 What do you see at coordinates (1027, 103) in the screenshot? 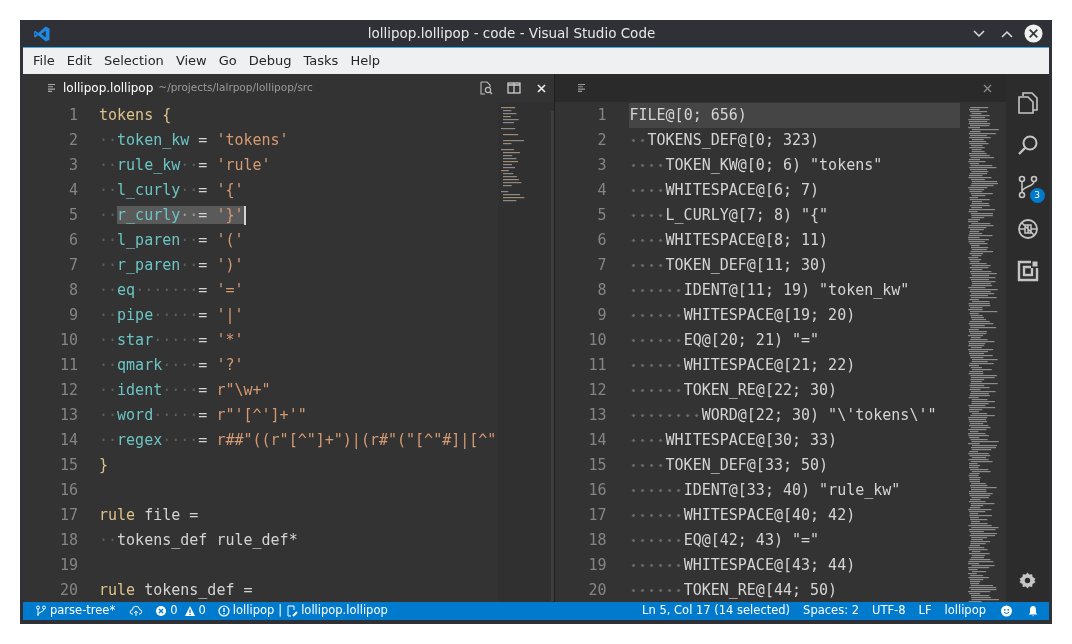
I see `files-icon` at bounding box center [1027, 103].